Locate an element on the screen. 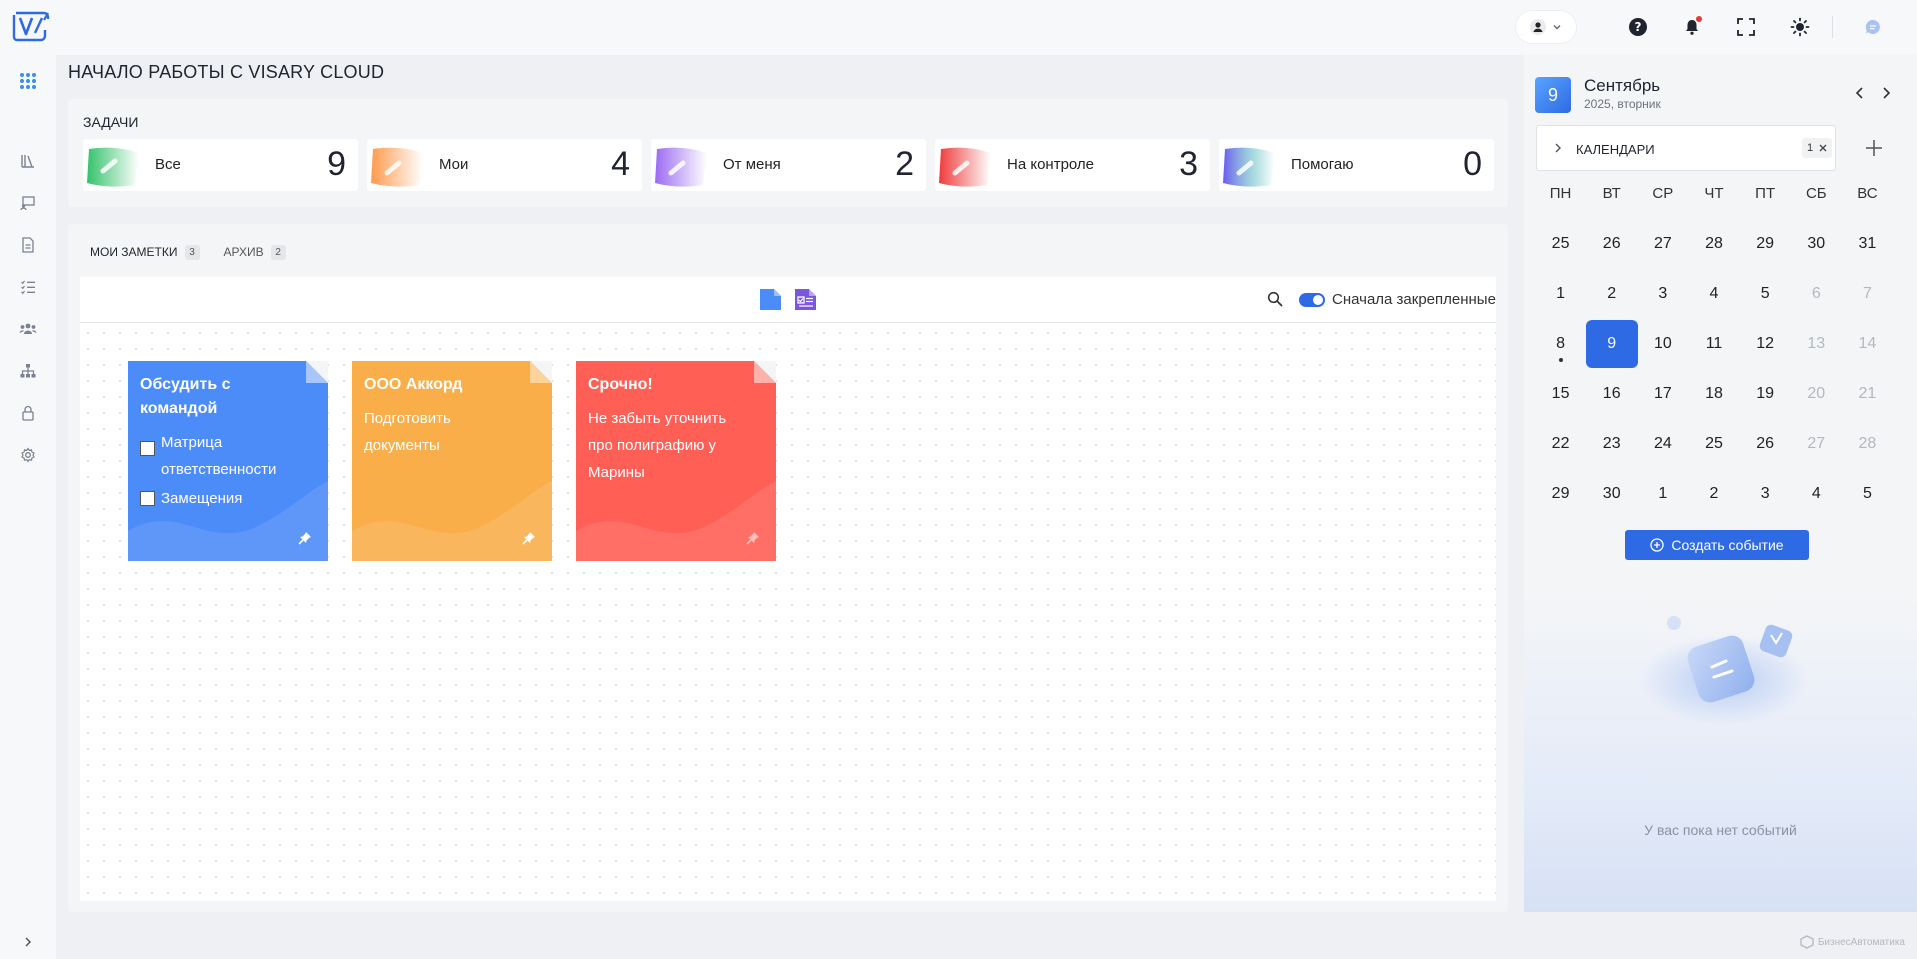 The height and width of the screenshot is (959, 1917). task-label: Все is located at coordinates (168, 164).